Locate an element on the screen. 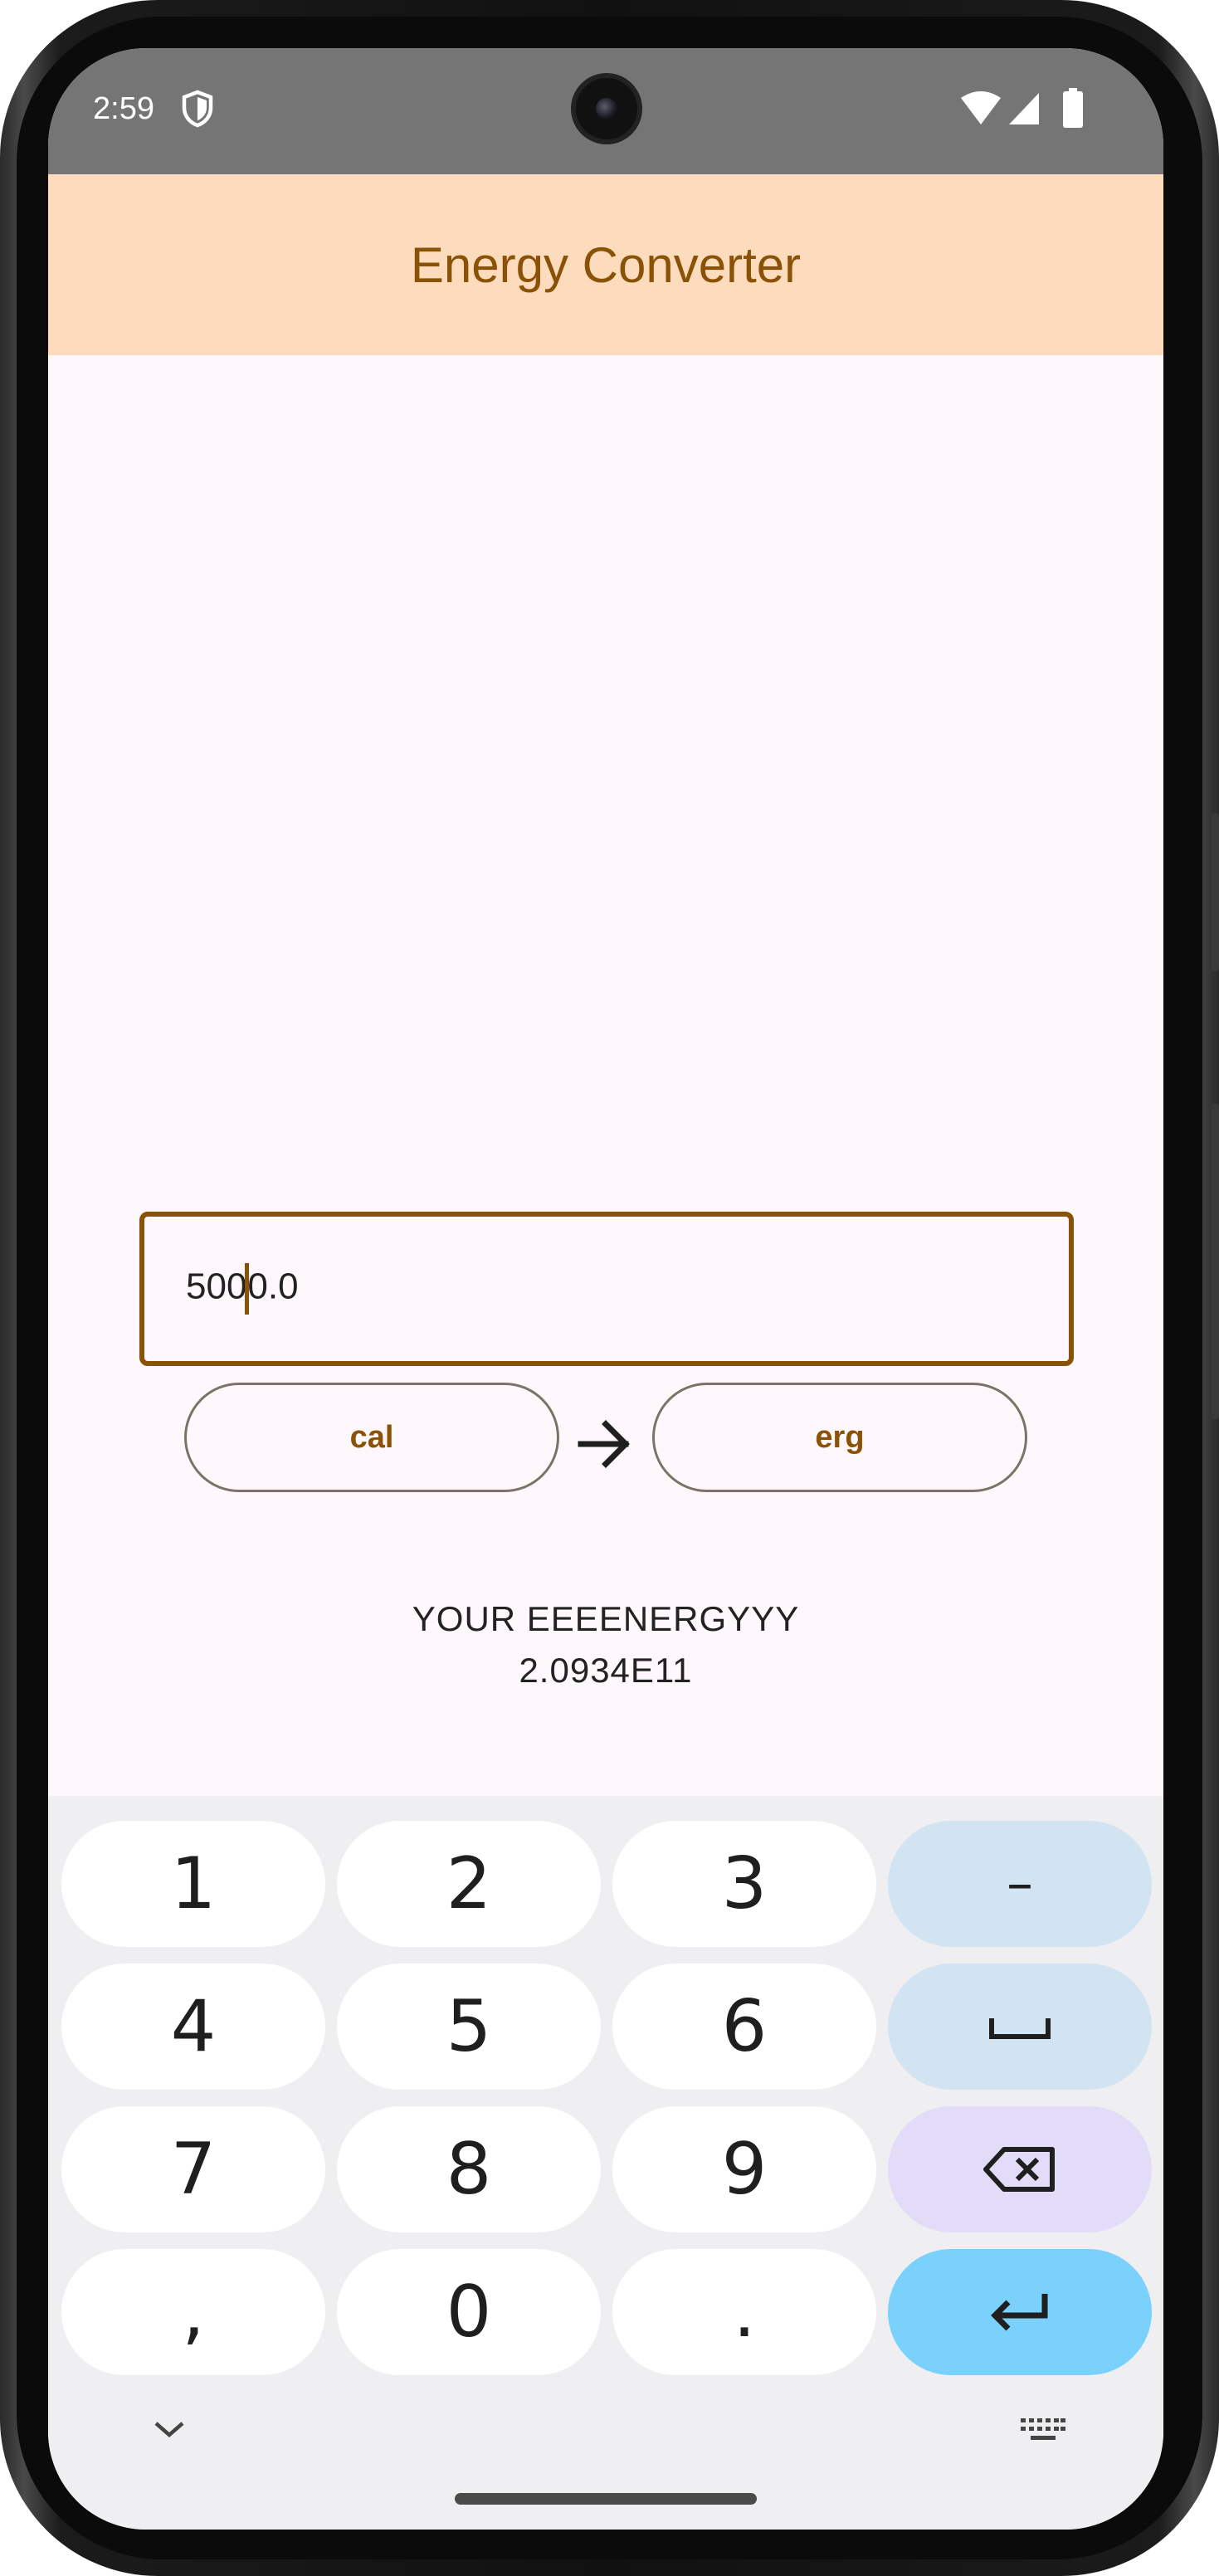 This screenshot has height=2576, width=1219. key-3-label: 3 is located at coordinates (745, 1883).